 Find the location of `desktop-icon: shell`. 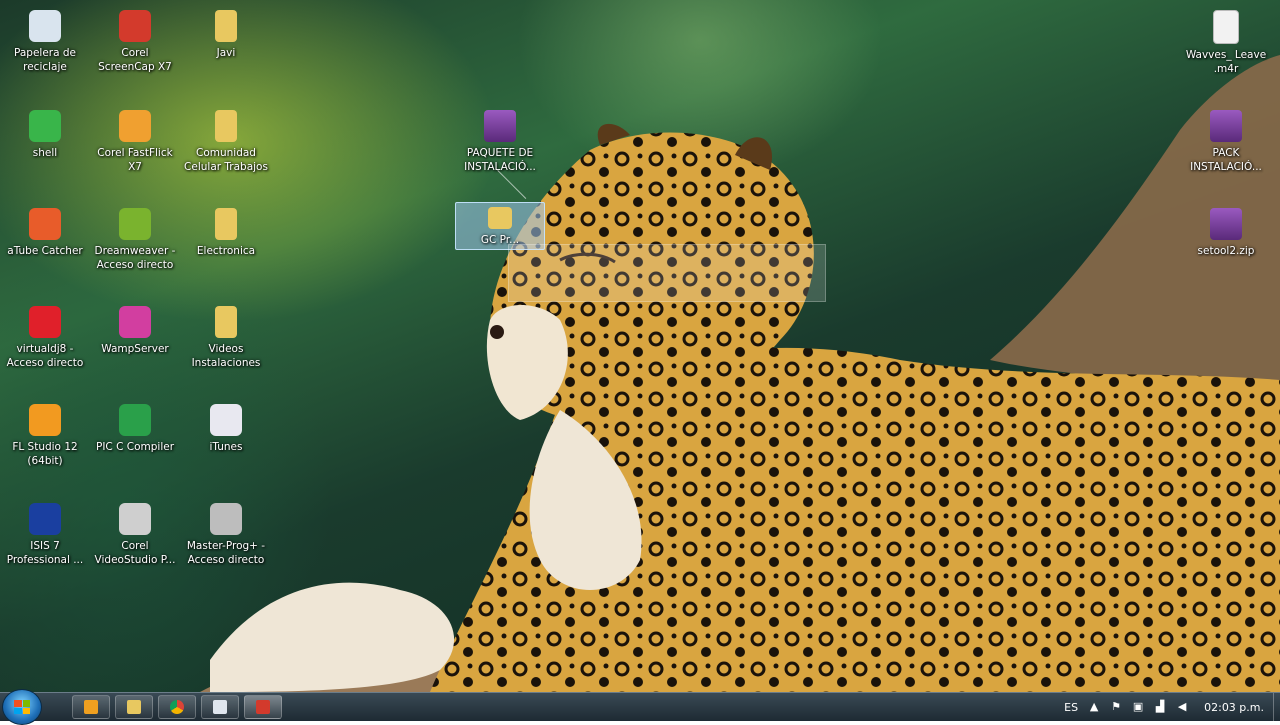

desktop-icon: shell is located at coordinates (45, 132).